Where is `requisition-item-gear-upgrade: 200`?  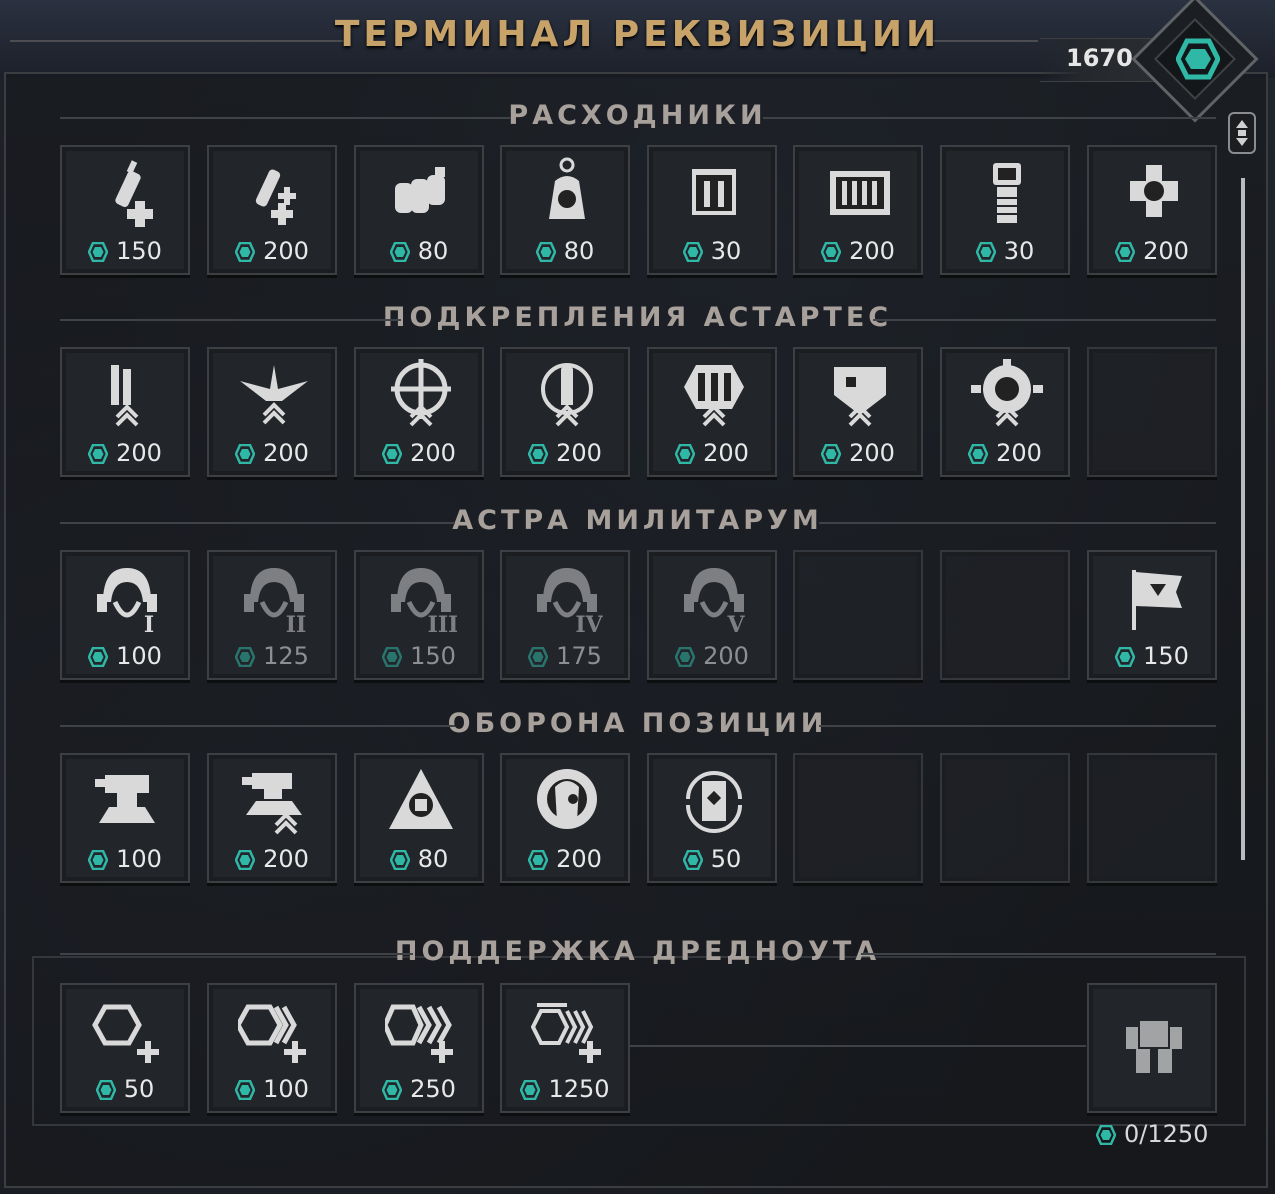 requisition-item-gear-upgrade: 200 is located at coordinates (1005, 412).